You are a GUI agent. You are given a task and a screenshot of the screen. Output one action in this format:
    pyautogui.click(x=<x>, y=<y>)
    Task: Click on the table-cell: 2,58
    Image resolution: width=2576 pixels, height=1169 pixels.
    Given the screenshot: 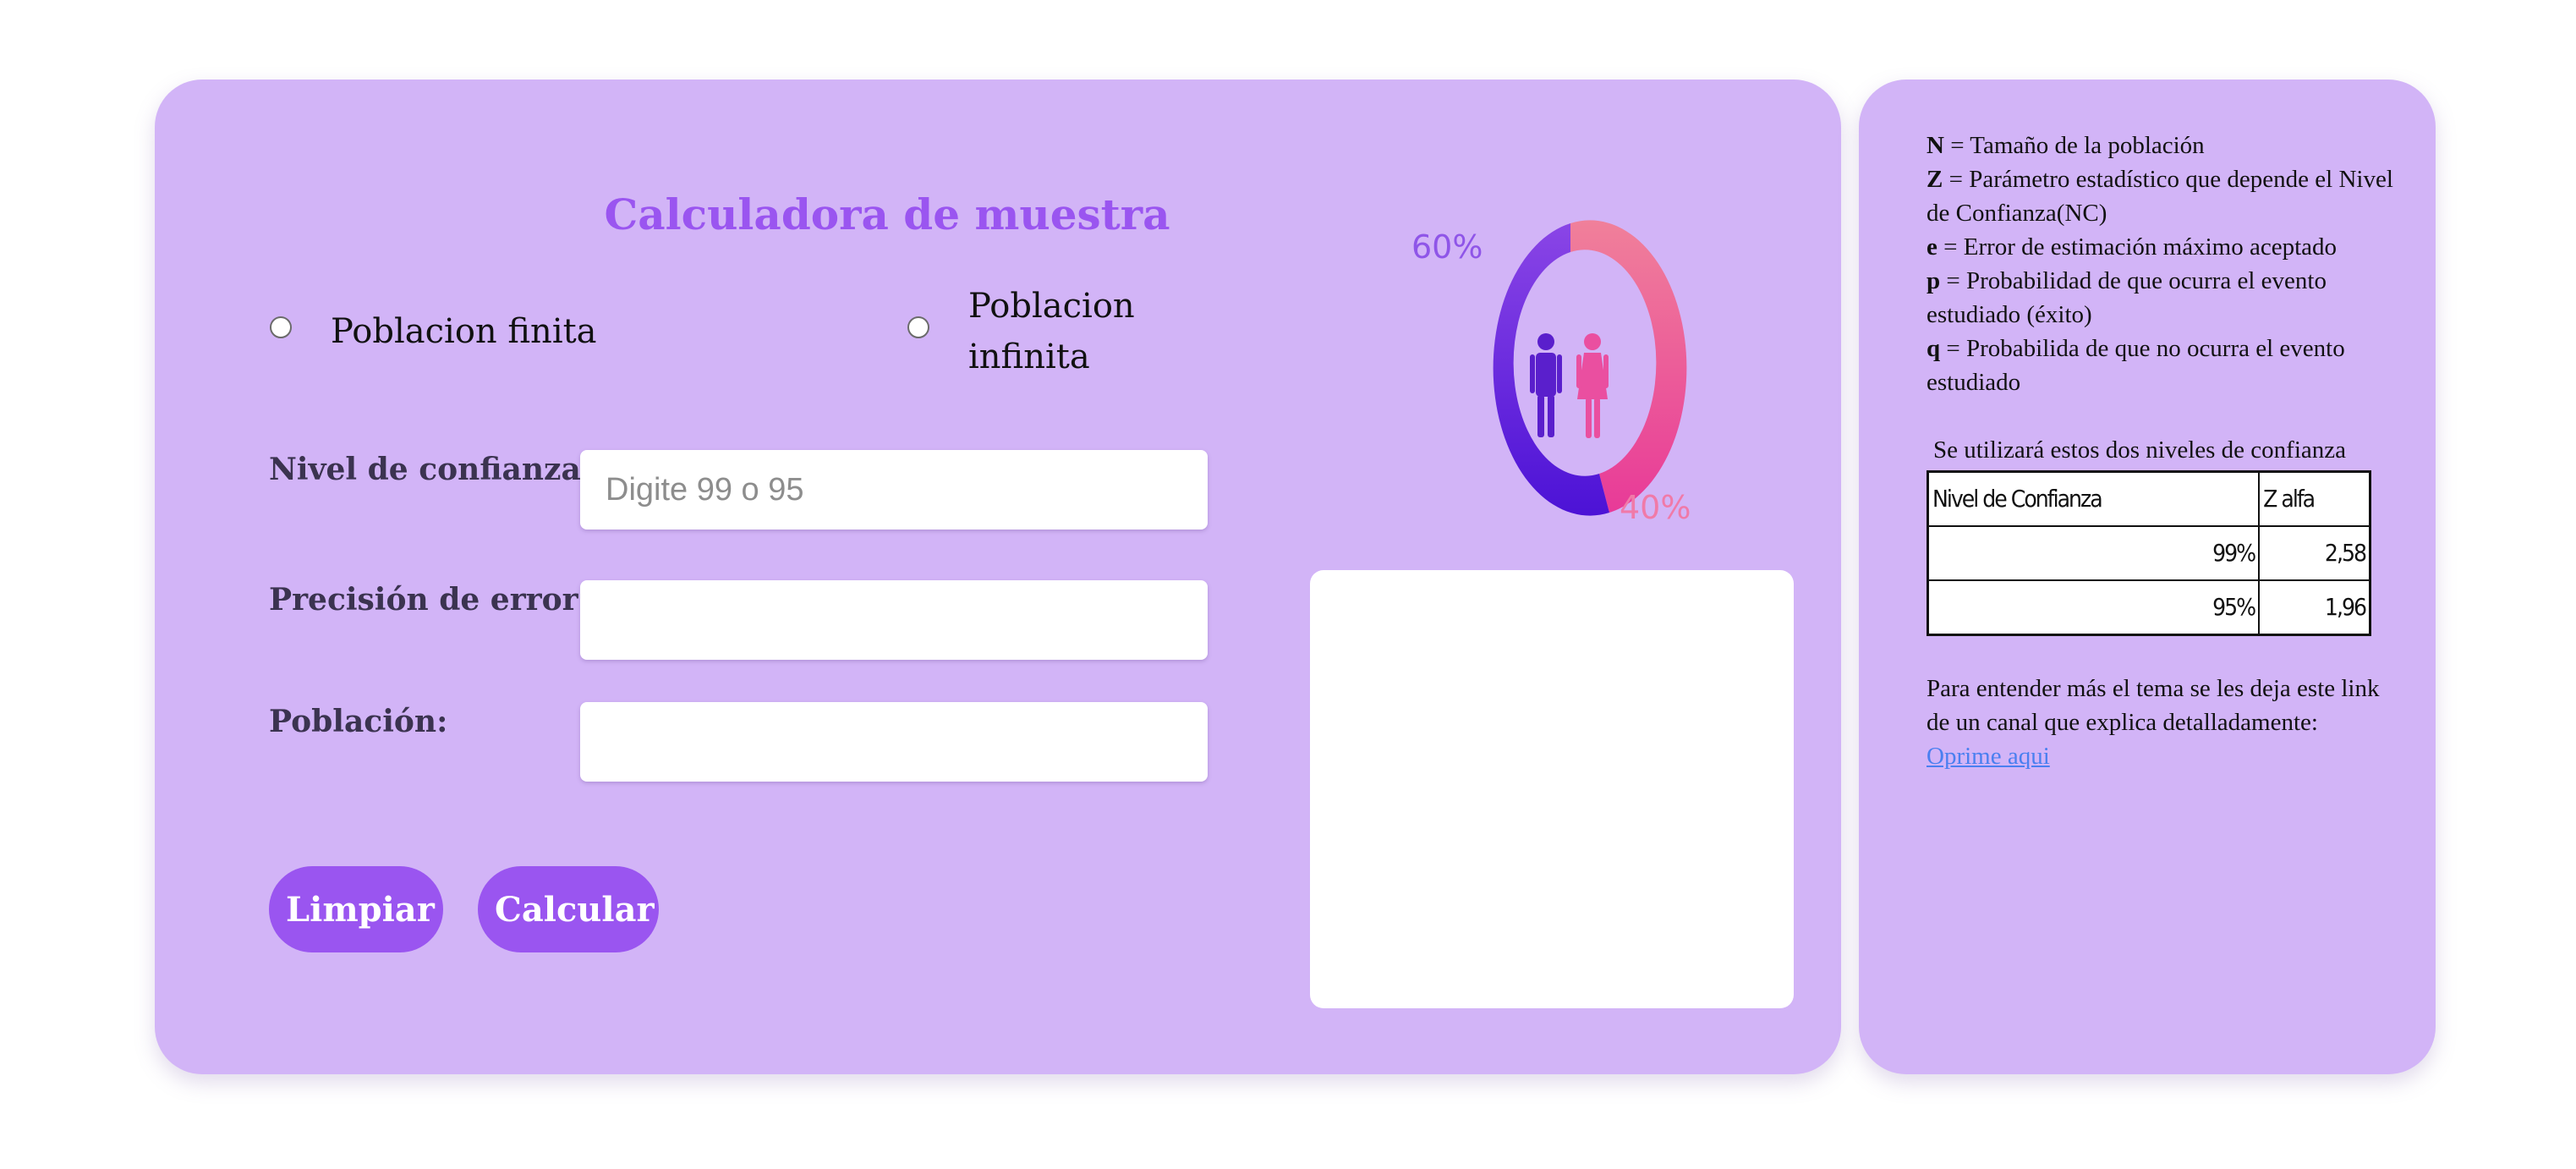 What is the action you would take?
    pyautogui.click(x=2314, y=553)
    